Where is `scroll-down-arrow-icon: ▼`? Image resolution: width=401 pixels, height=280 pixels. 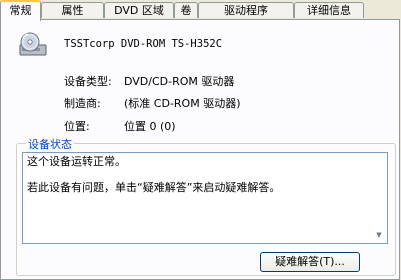
scroll-down-arrow-icon: ▼ is located at coordinates (379, 235).